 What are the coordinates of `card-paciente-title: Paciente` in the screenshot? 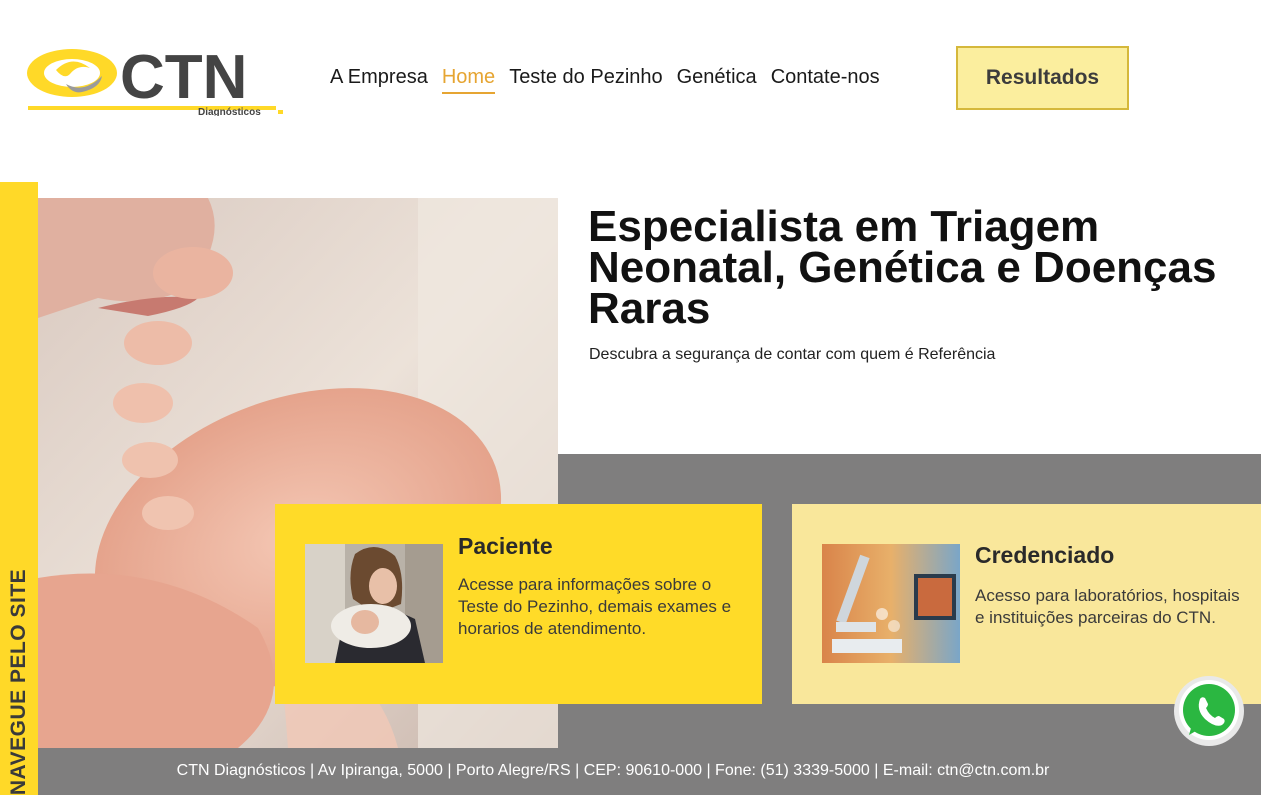 It's located at (505, 546).